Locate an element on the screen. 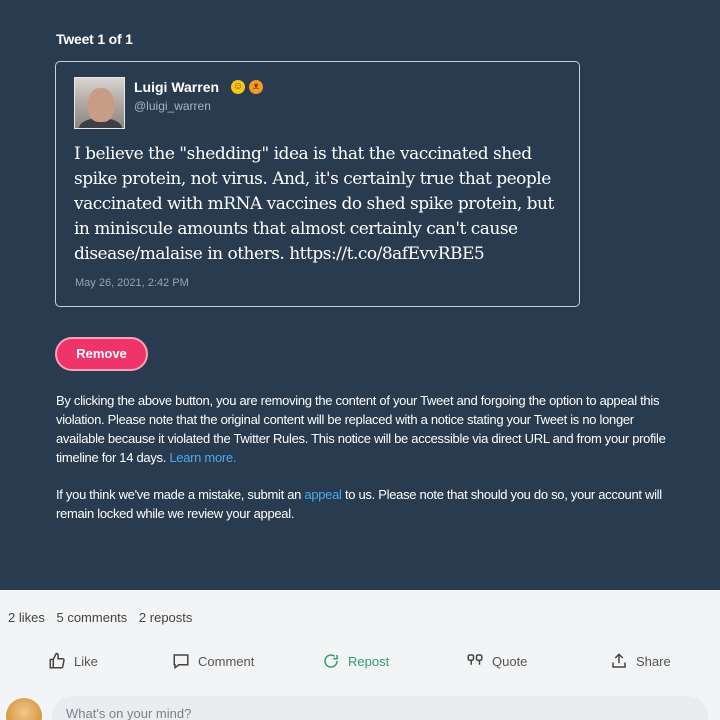  author-handle: @luigi_warren is located at coordinates (172, 106).